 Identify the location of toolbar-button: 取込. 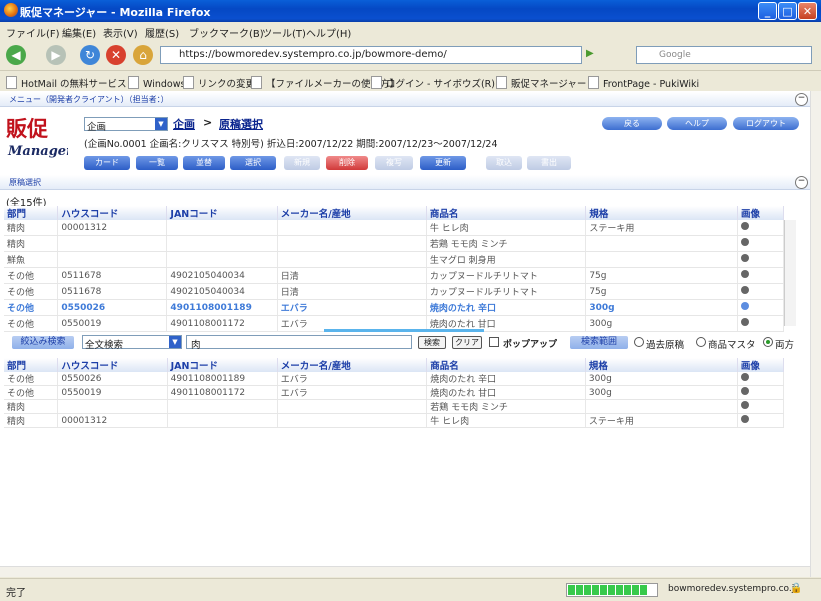
(504, 163).